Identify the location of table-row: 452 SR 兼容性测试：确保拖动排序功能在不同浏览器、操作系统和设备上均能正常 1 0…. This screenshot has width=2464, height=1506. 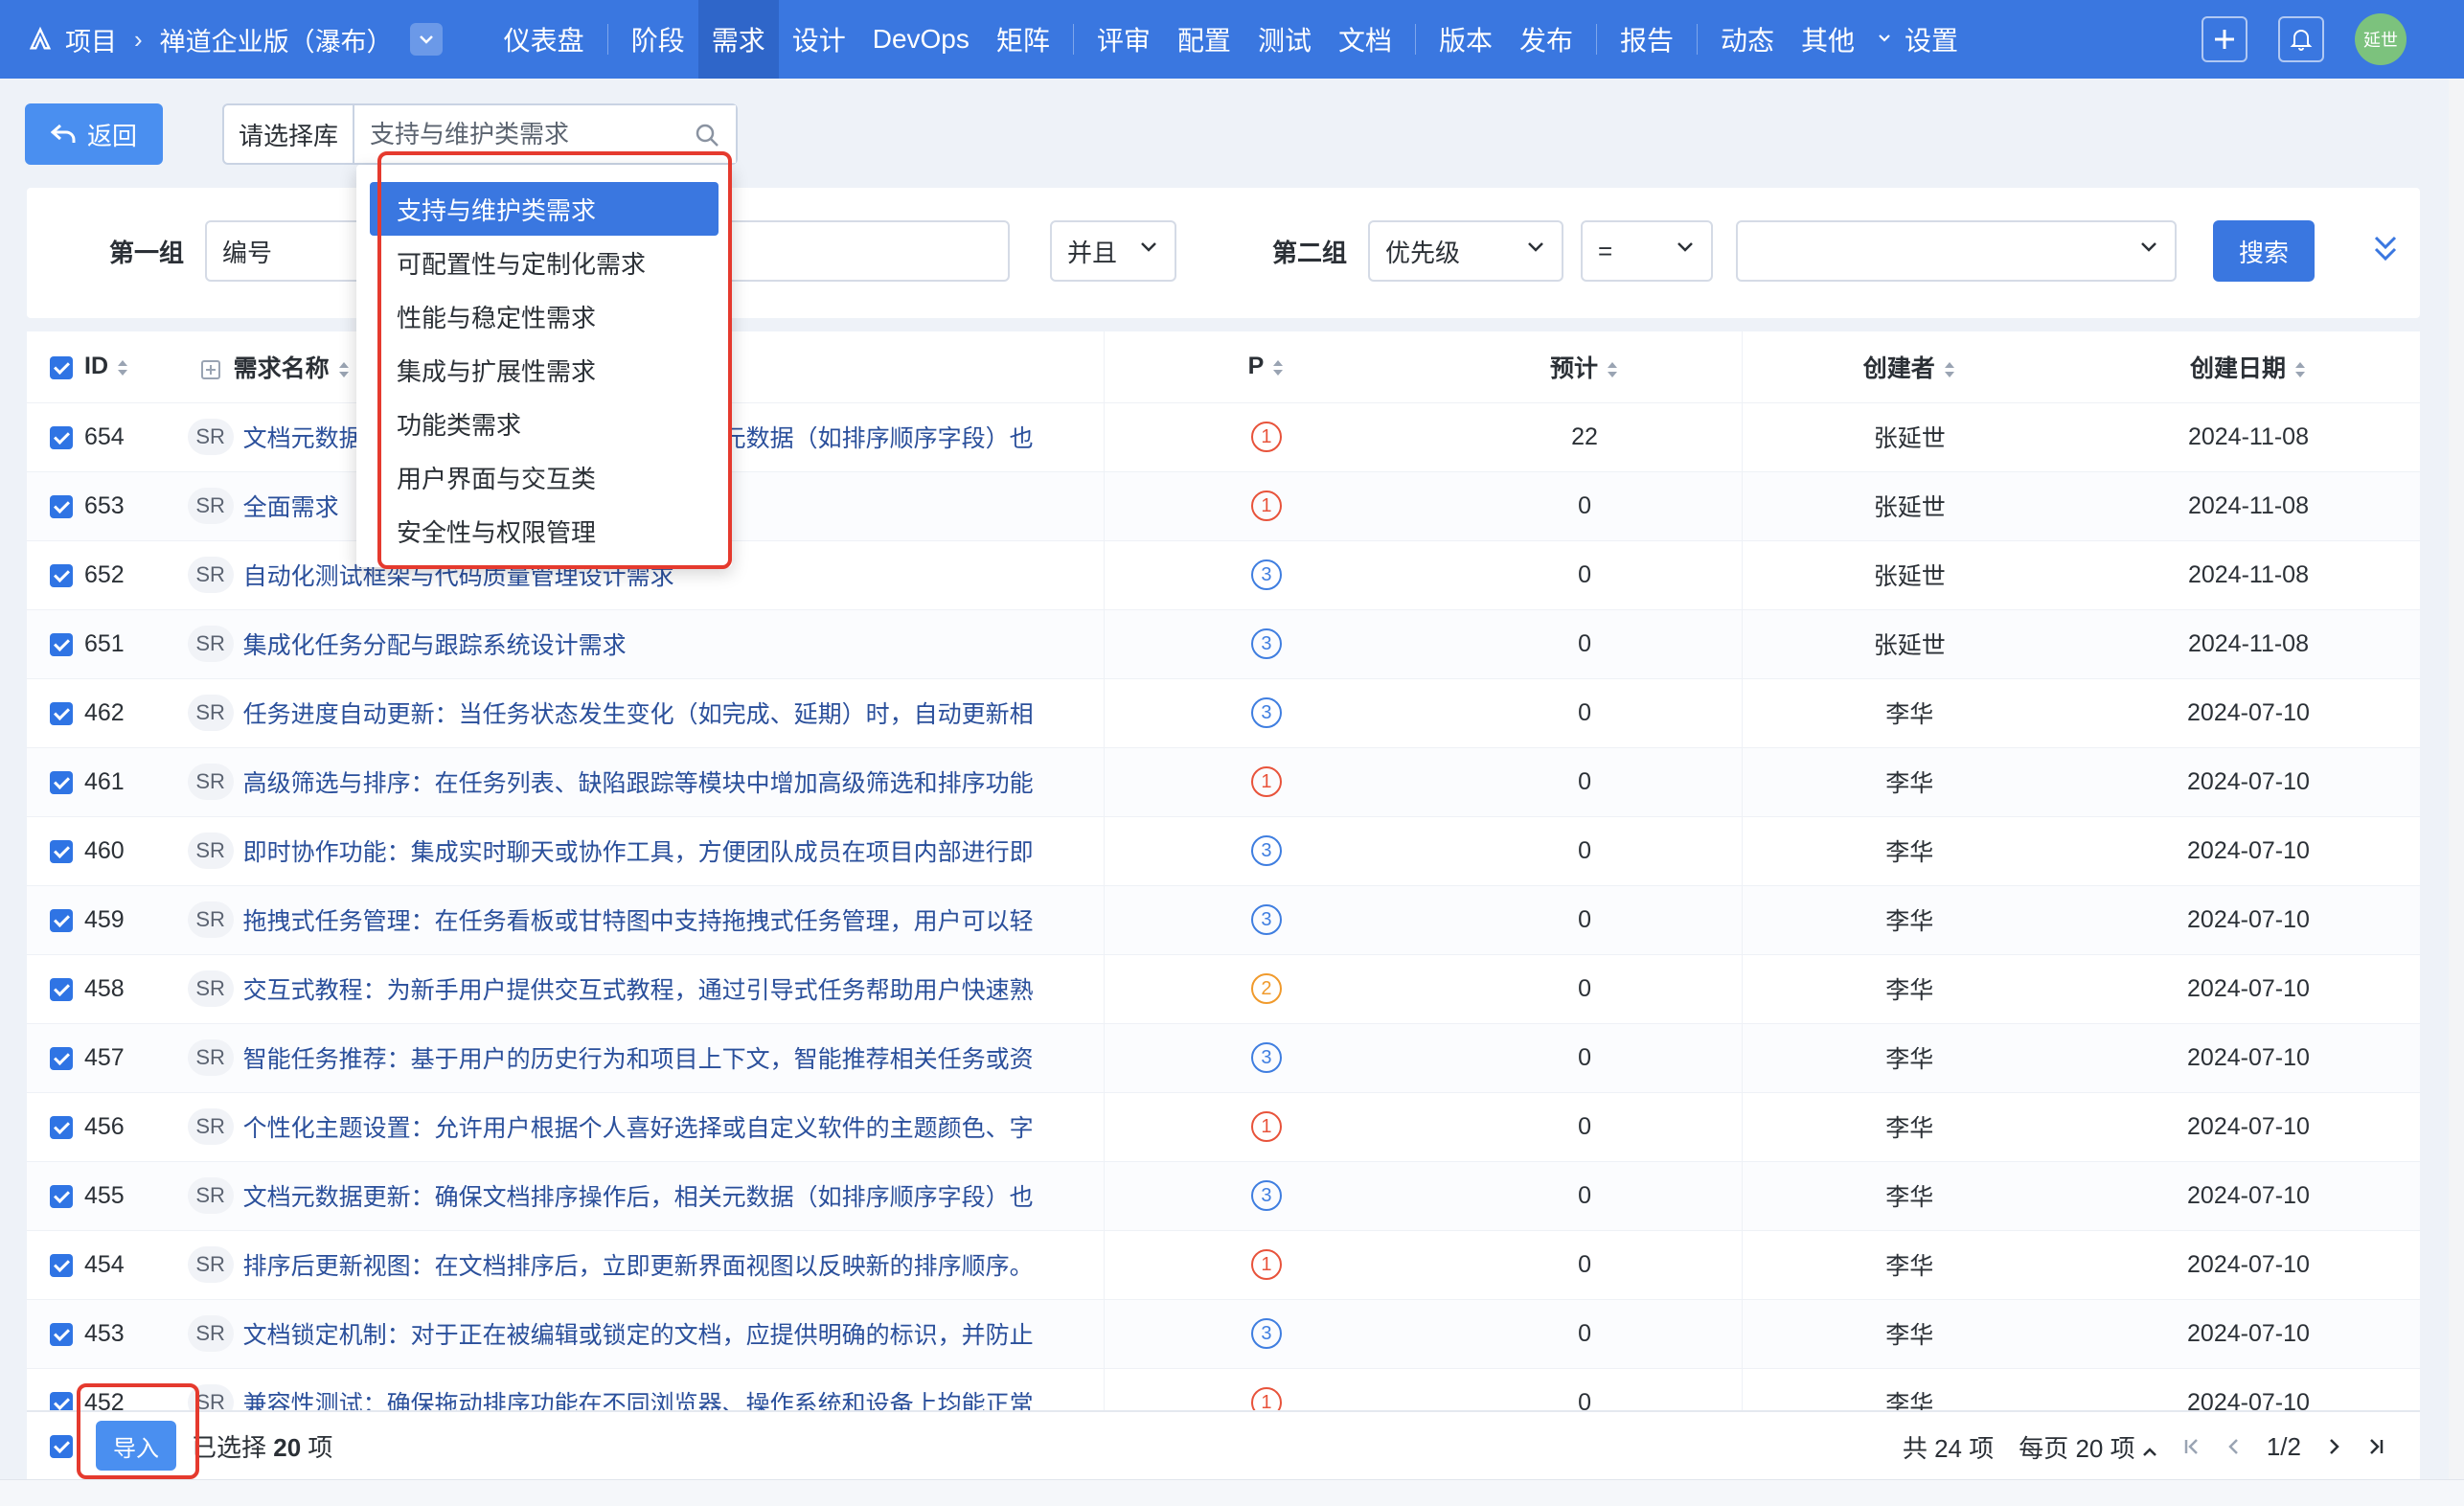
(1223, 1389).